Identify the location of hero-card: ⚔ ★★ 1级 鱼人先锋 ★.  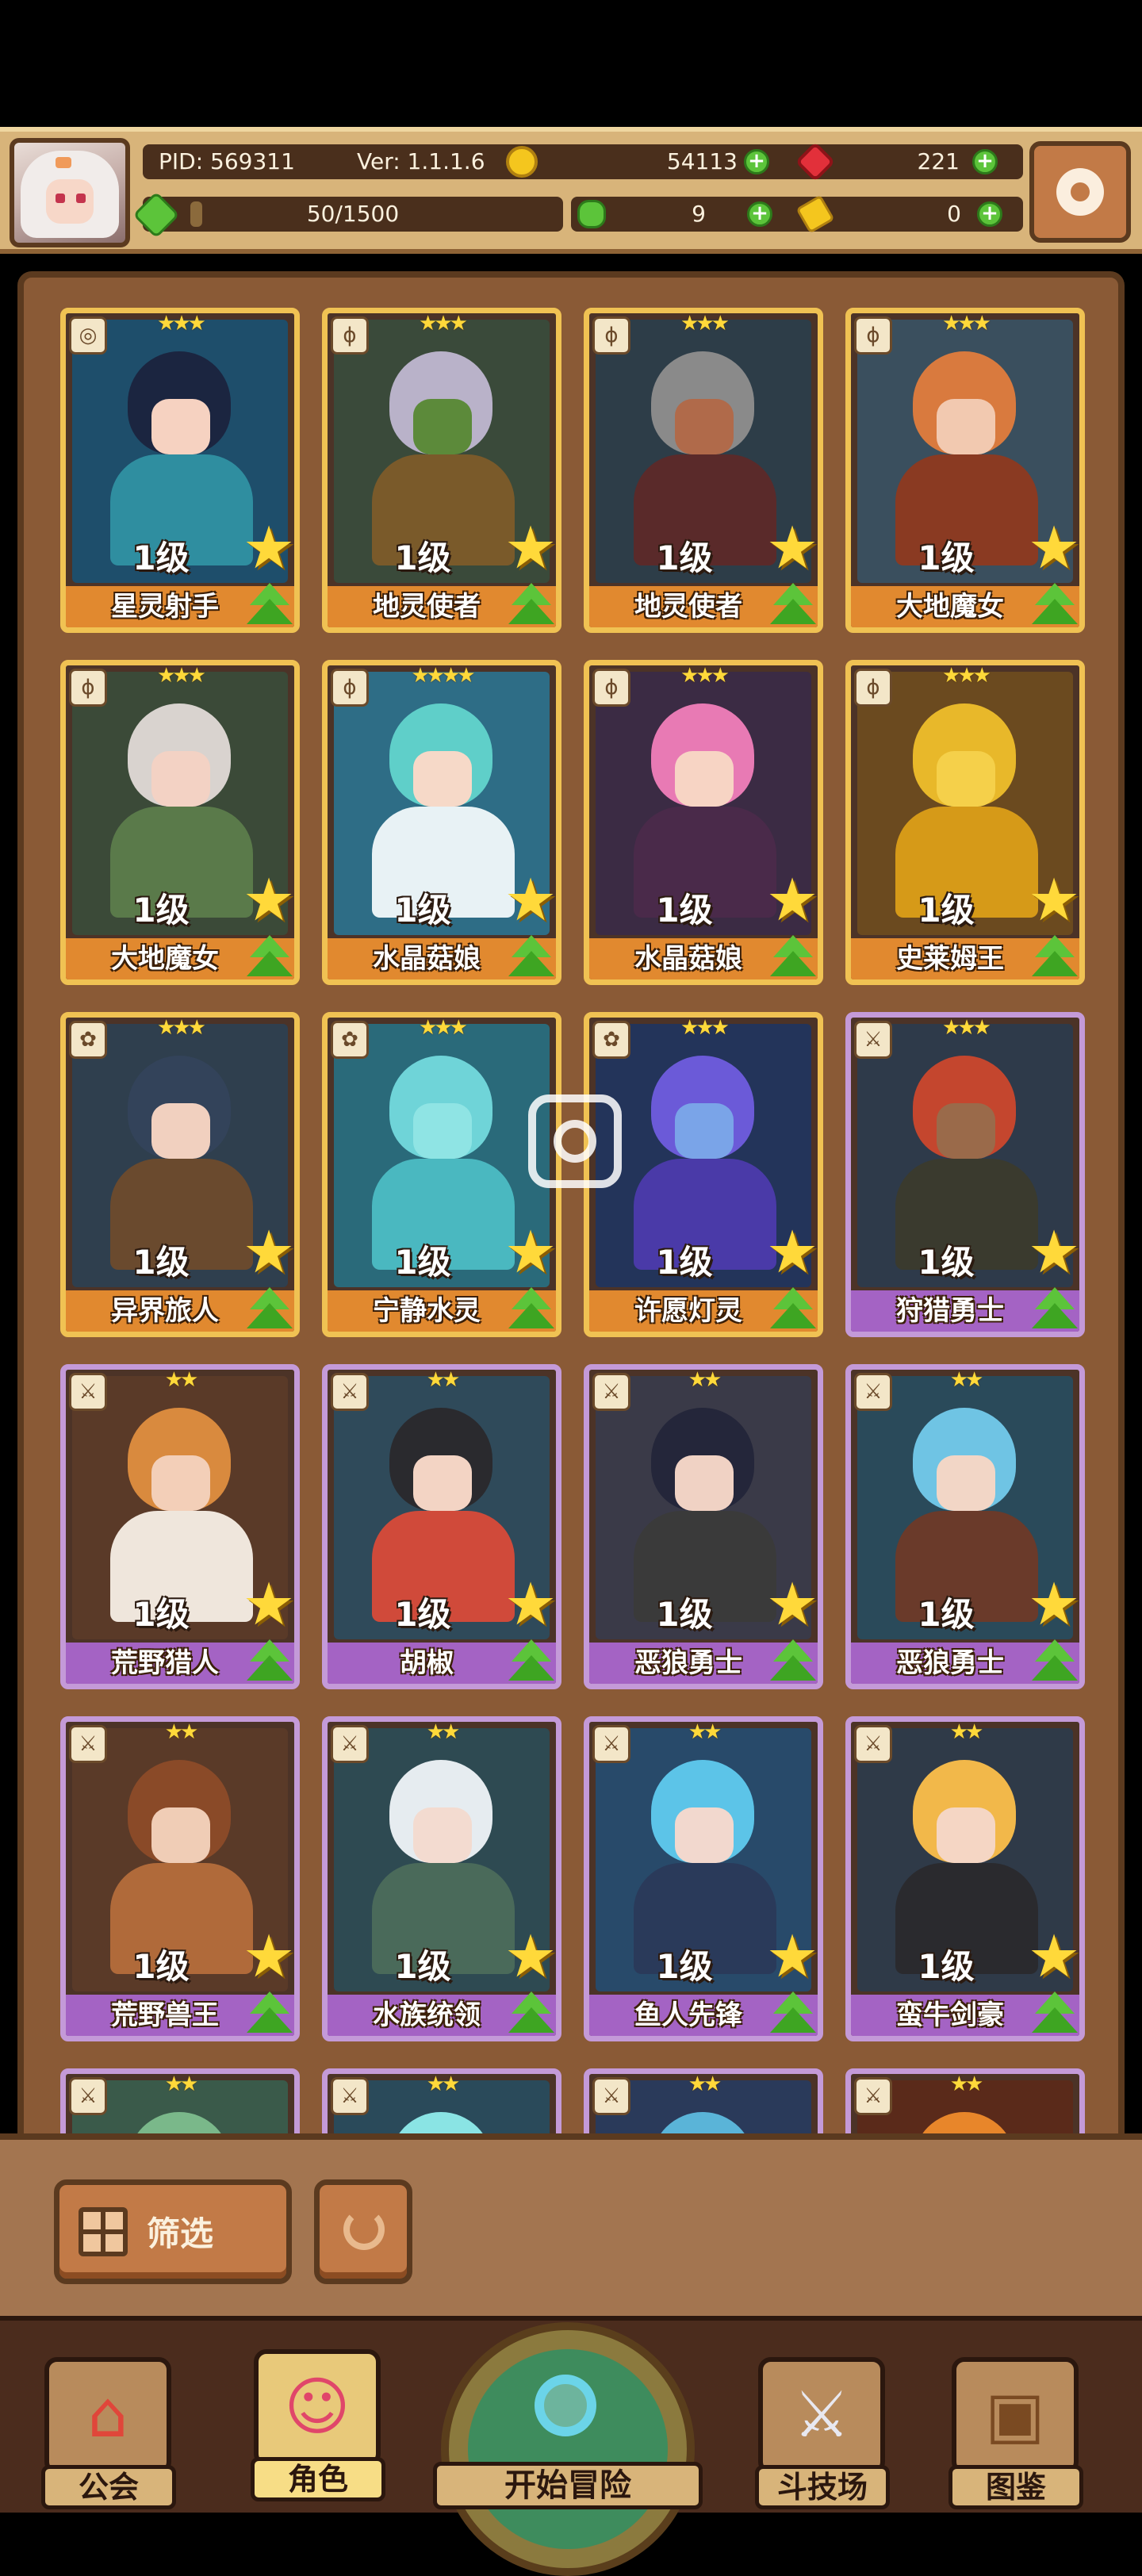
(703, 1878).